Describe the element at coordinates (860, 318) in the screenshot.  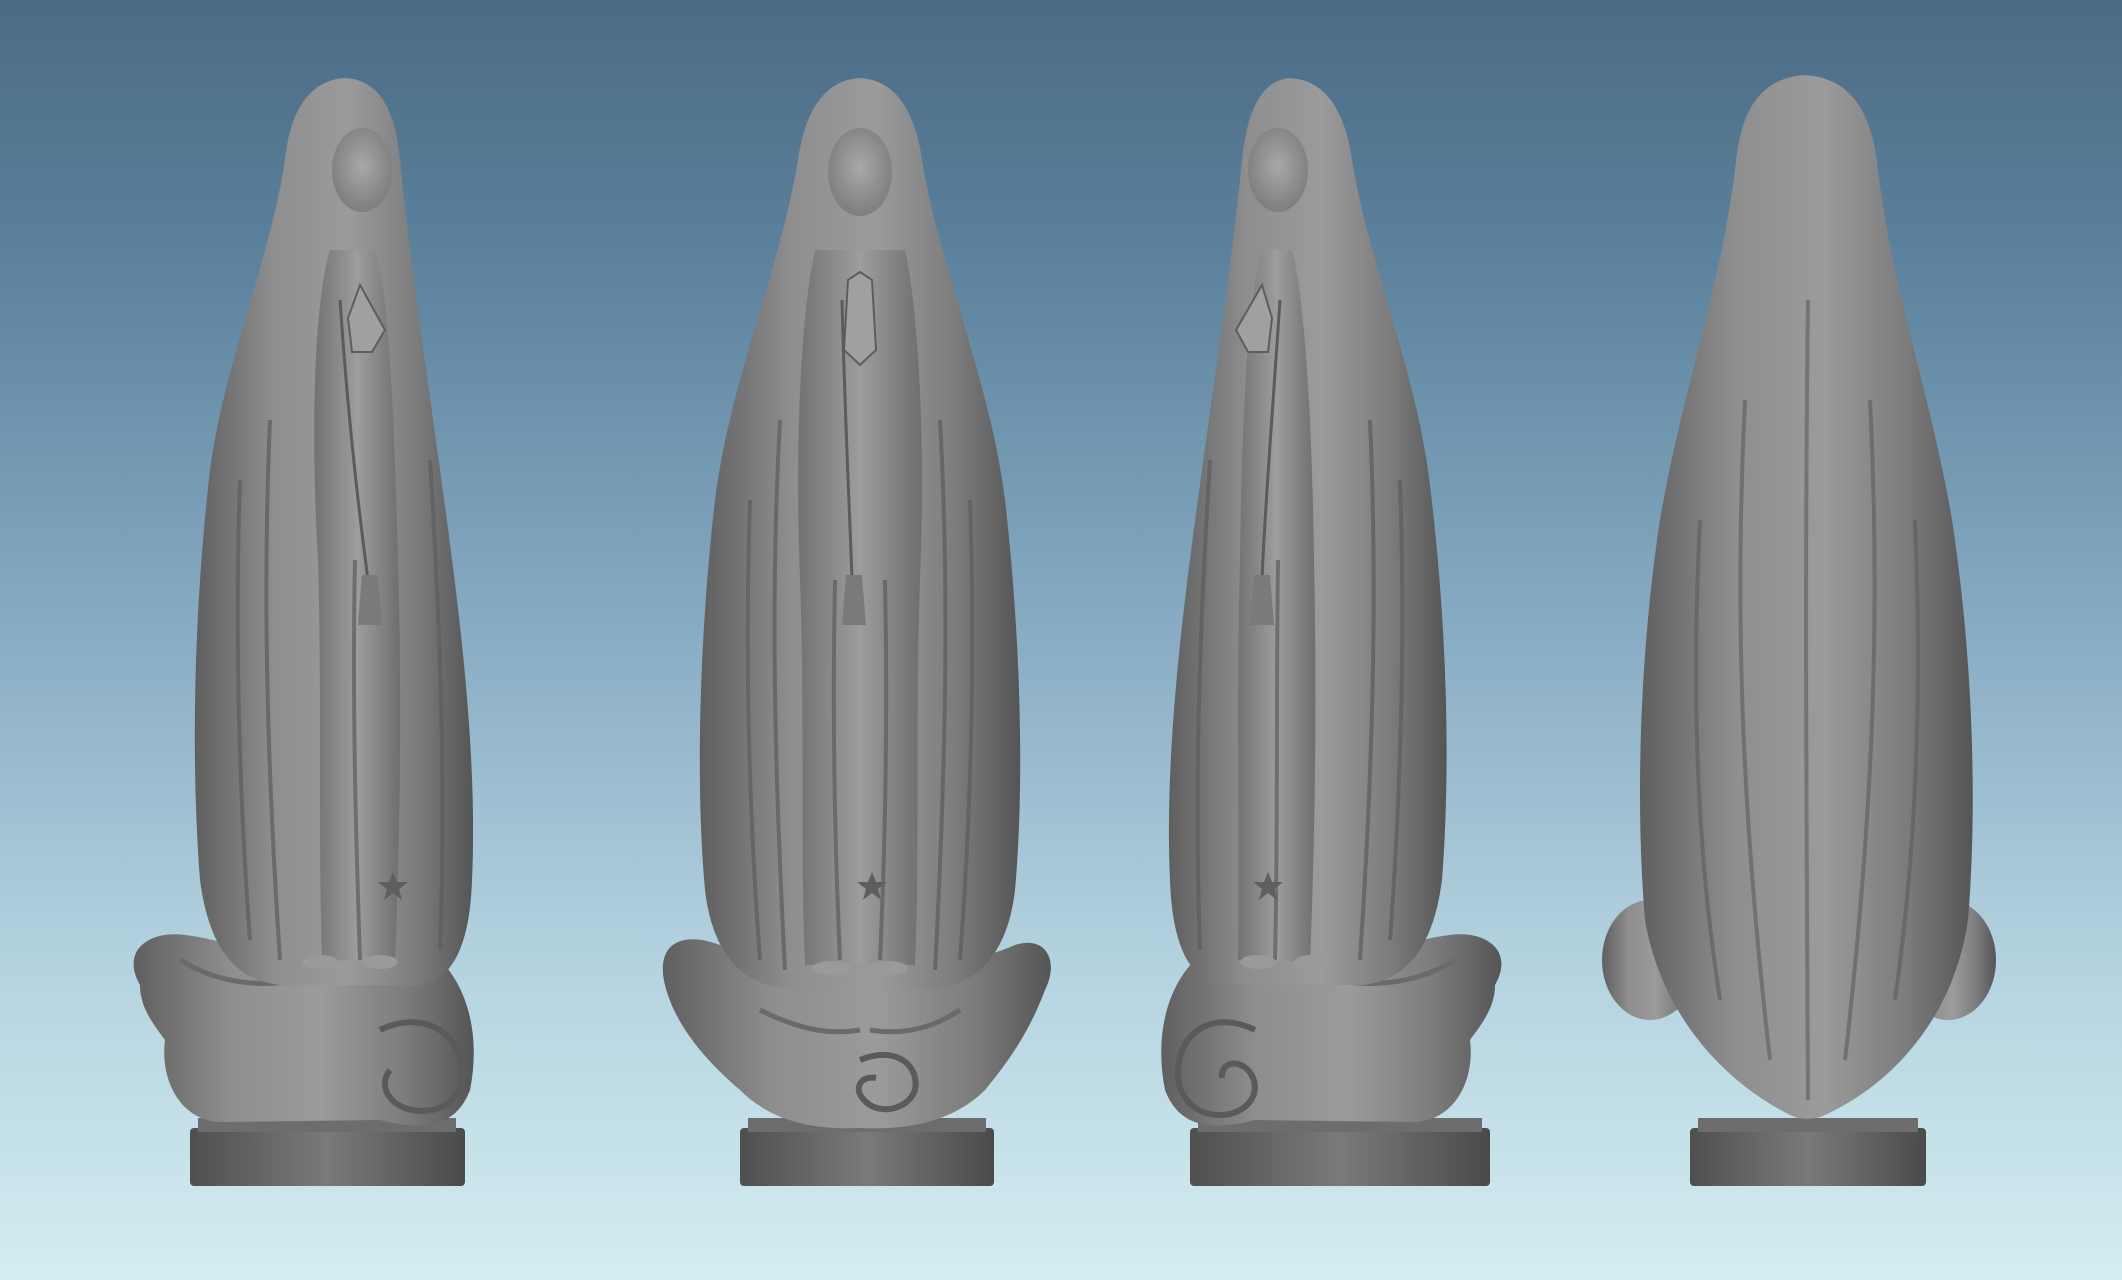
I see `praying-hands` at that location.